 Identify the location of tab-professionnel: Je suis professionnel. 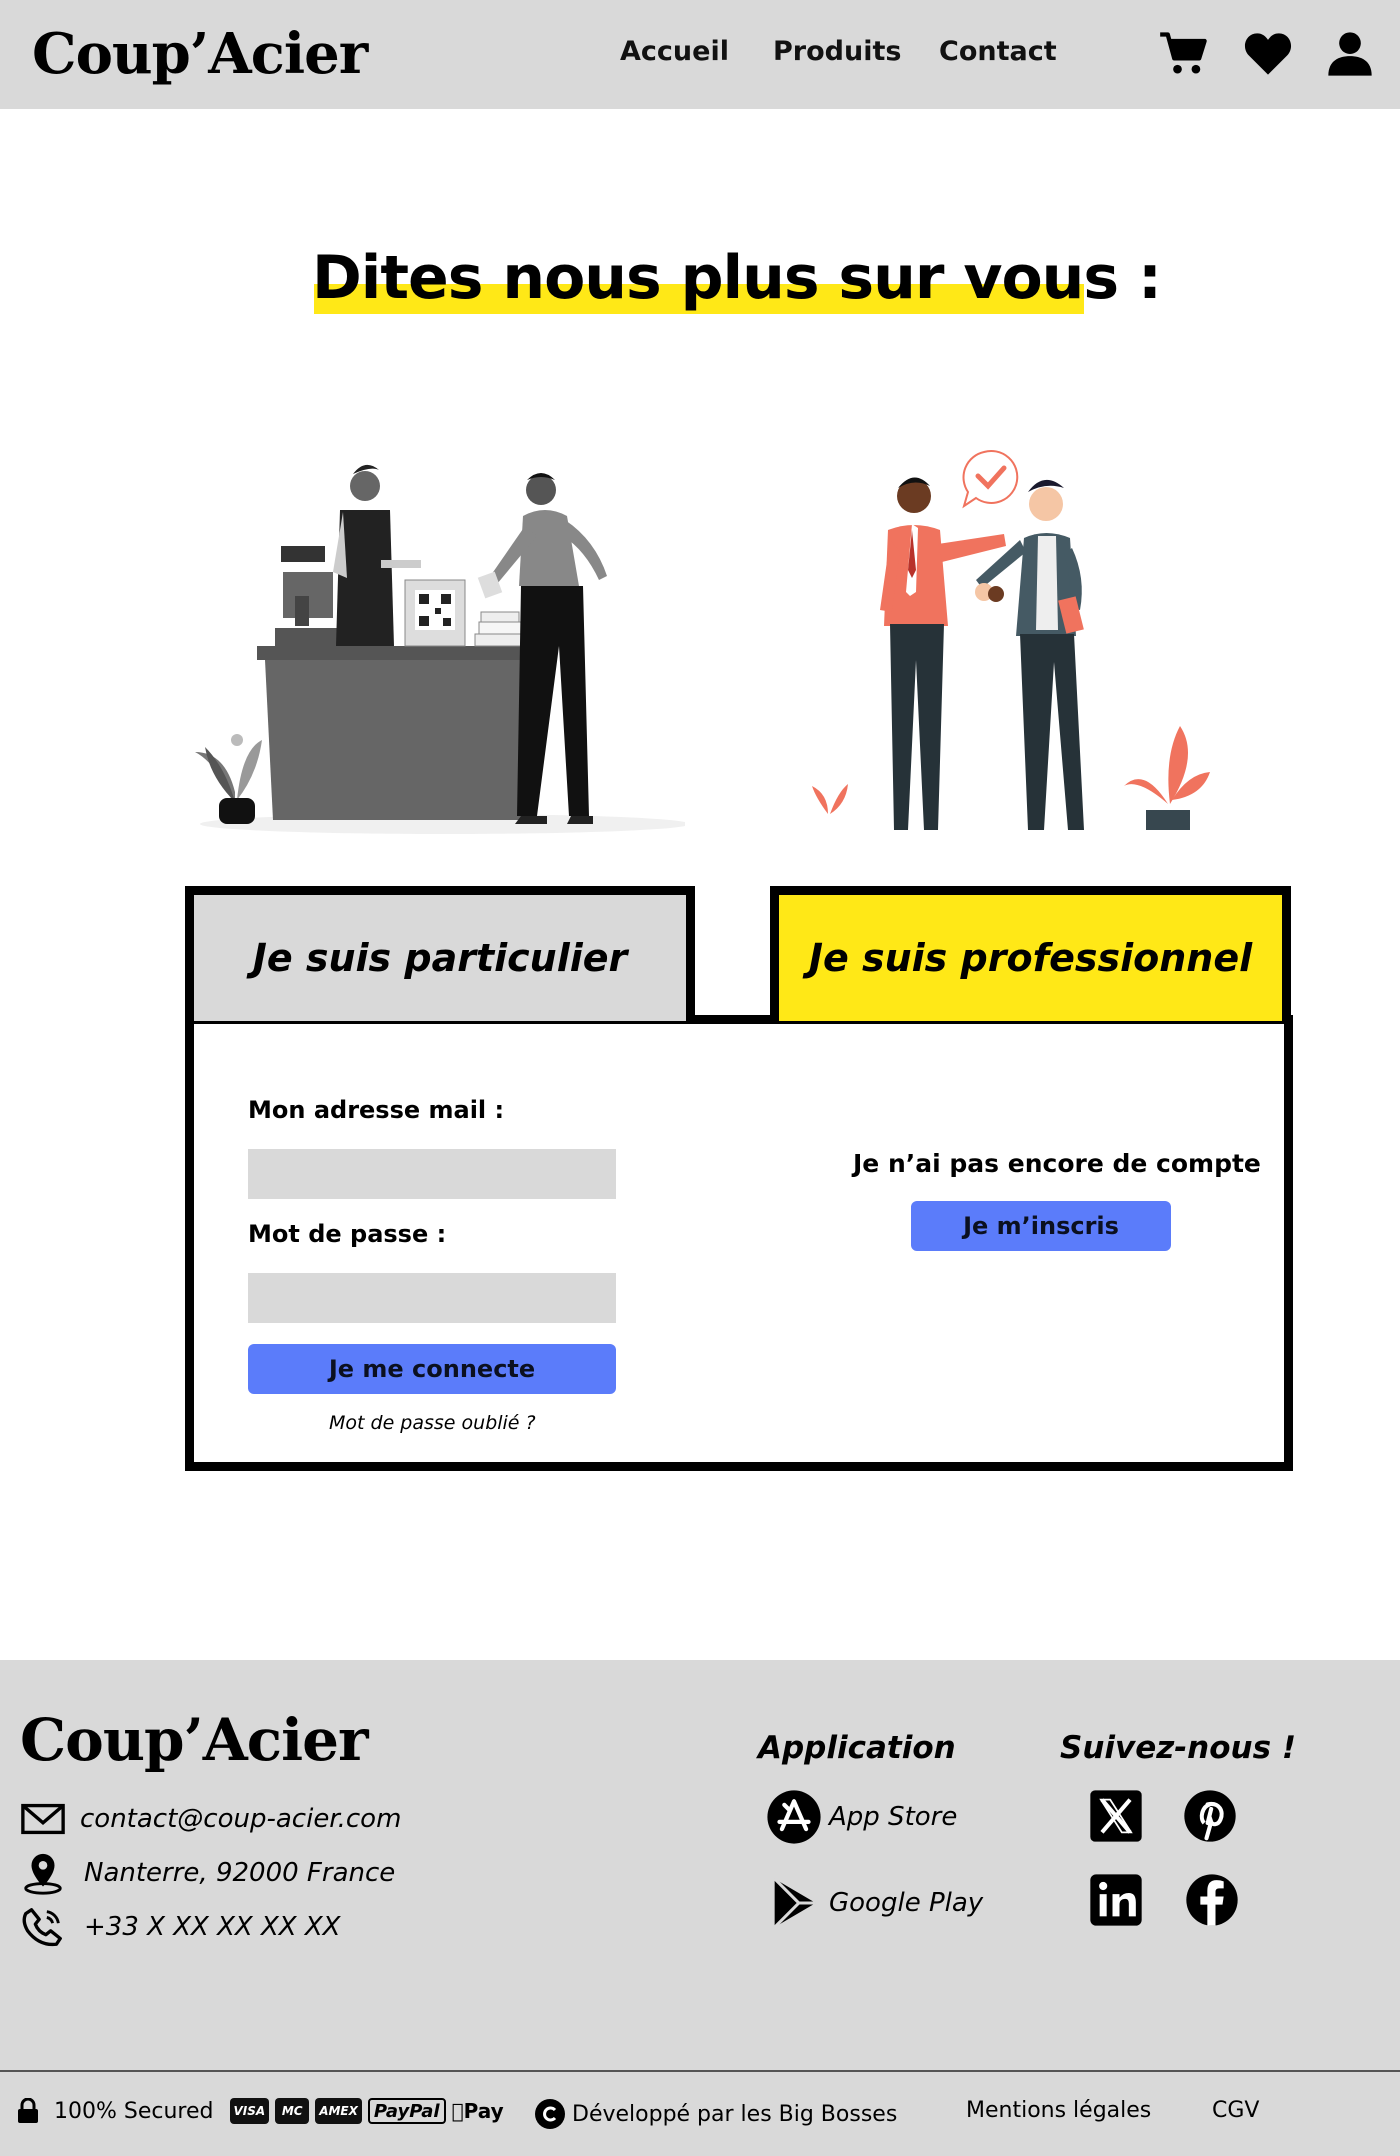
(1030, 953).